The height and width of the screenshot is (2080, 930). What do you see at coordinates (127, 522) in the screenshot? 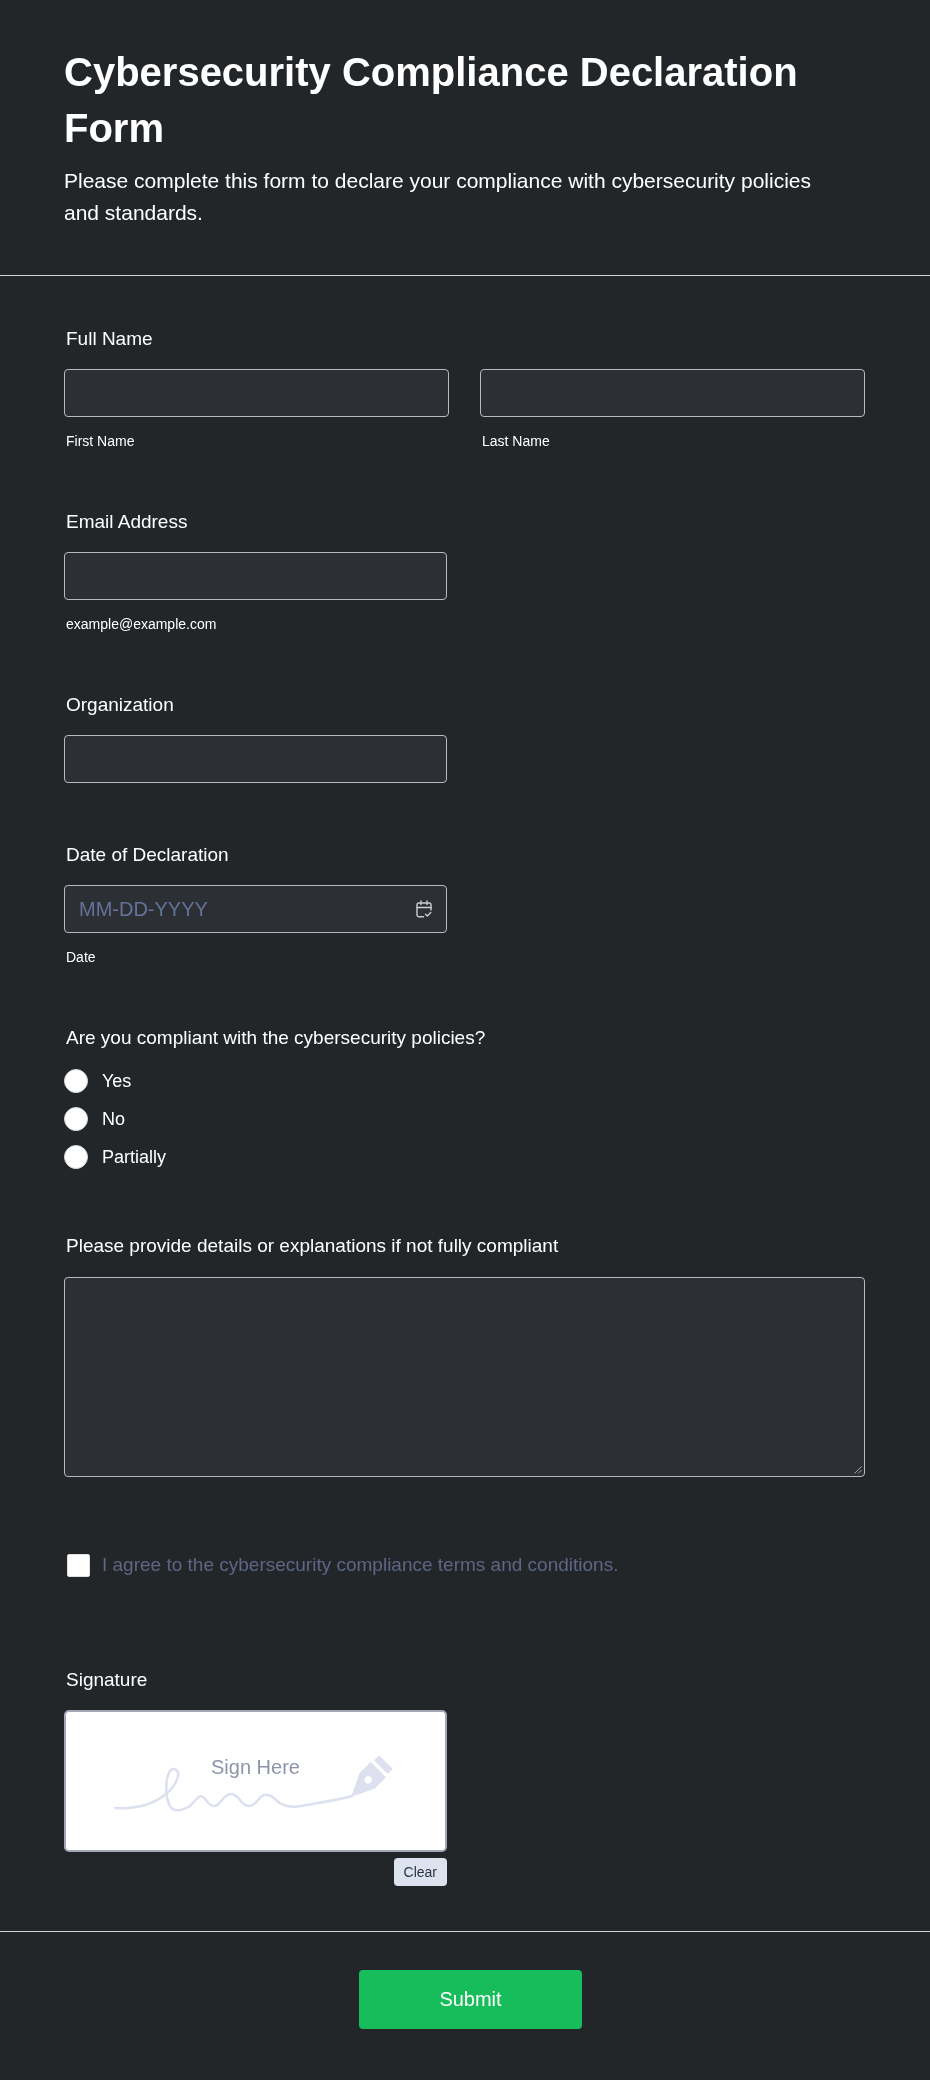
I see `field-label: Email Address` at bounding box center [127, 522].